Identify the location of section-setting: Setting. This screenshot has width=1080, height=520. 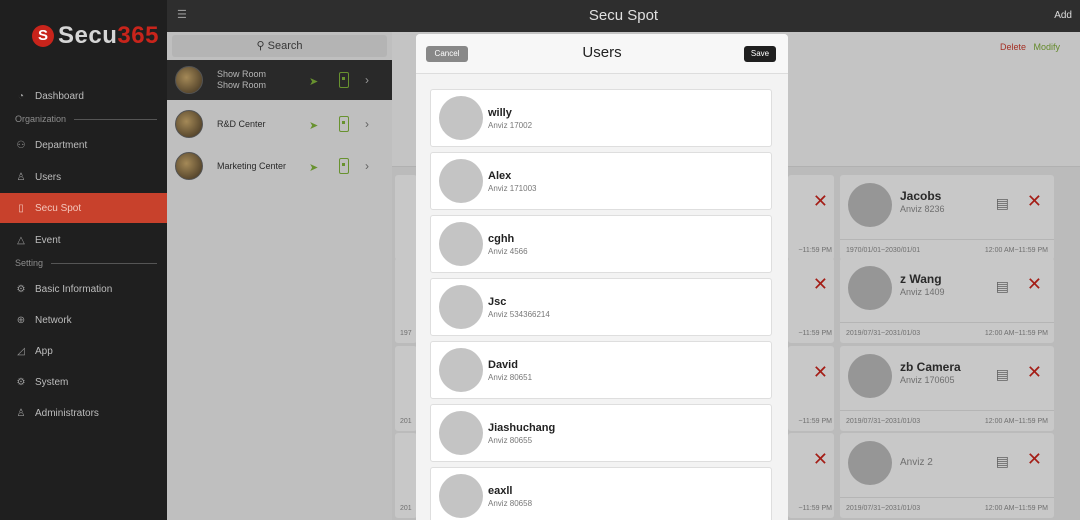
(83, 263).